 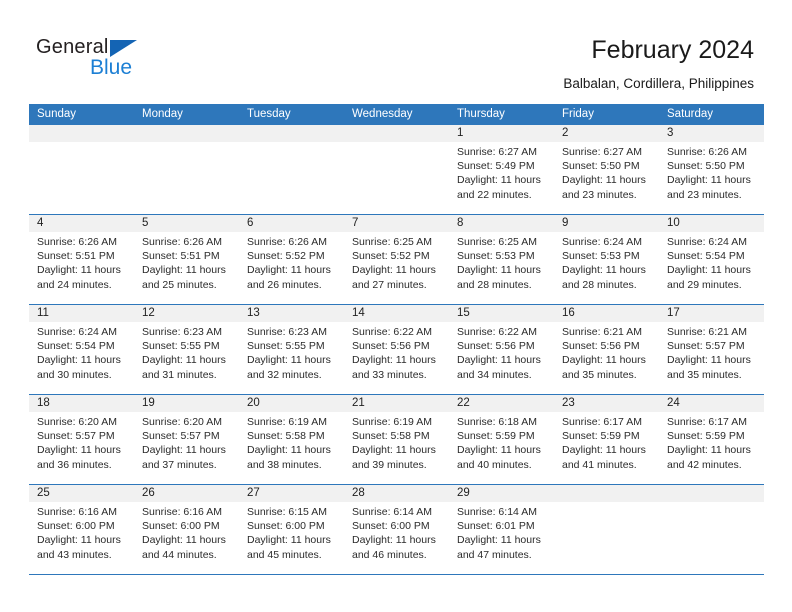 I want to click on day-info-line: Sunset: 5:51 PM, so click(x=181, y=256).